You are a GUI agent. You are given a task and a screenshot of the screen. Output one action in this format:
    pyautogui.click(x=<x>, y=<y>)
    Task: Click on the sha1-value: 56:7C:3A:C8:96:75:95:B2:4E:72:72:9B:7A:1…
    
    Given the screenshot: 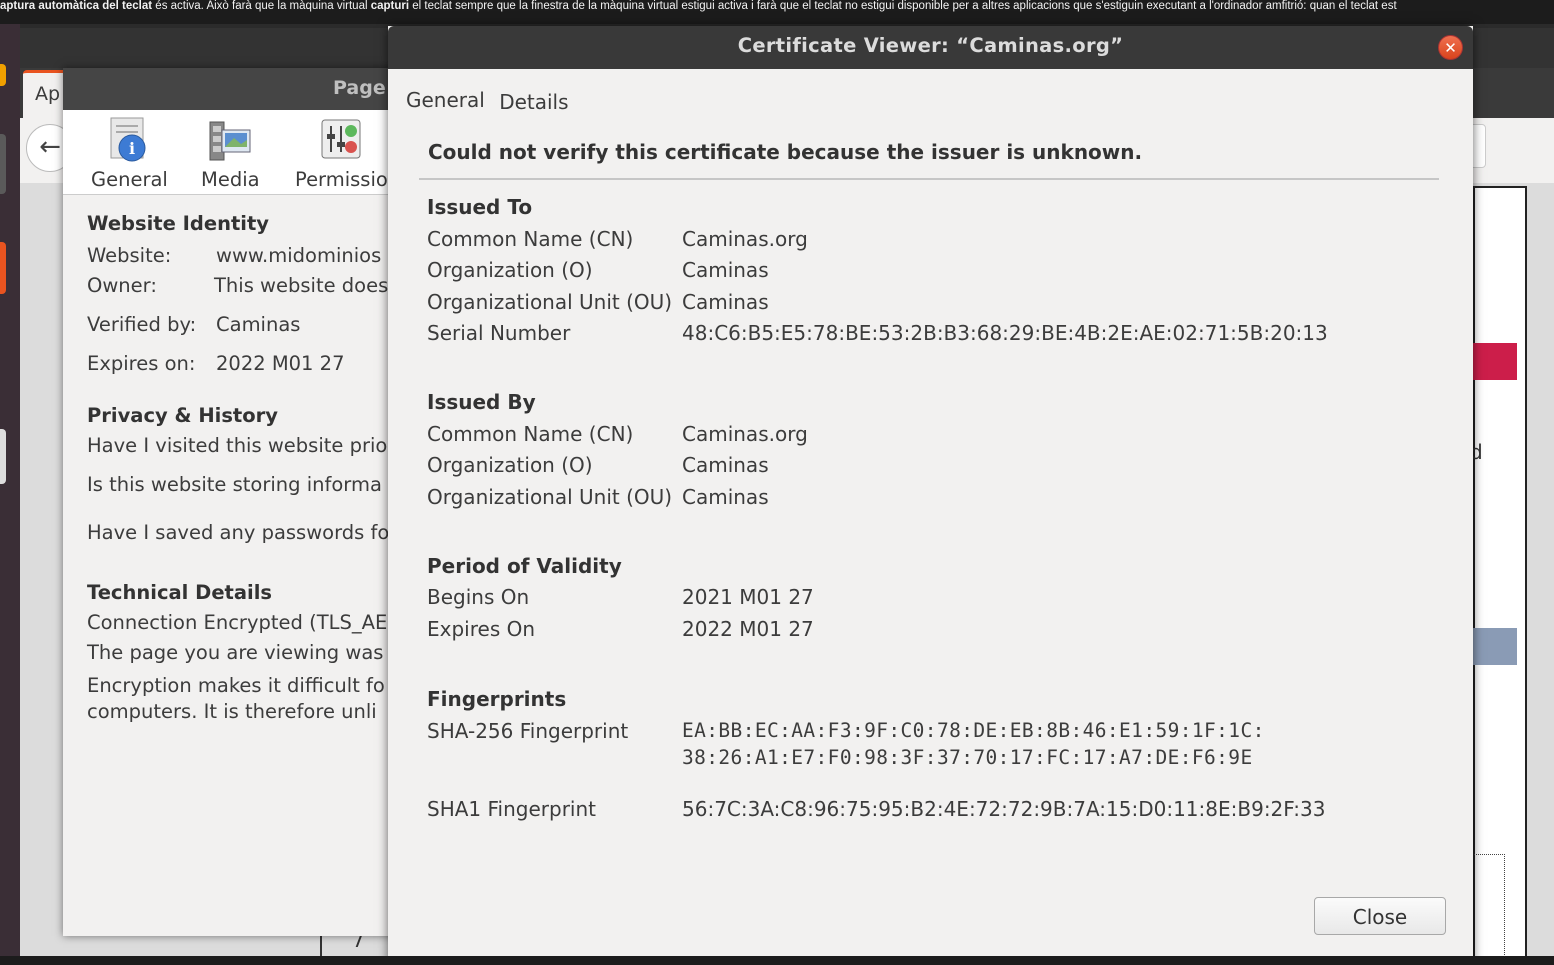 What is the action you would take?
    pyautogui.click(x=1004, y=809)
    